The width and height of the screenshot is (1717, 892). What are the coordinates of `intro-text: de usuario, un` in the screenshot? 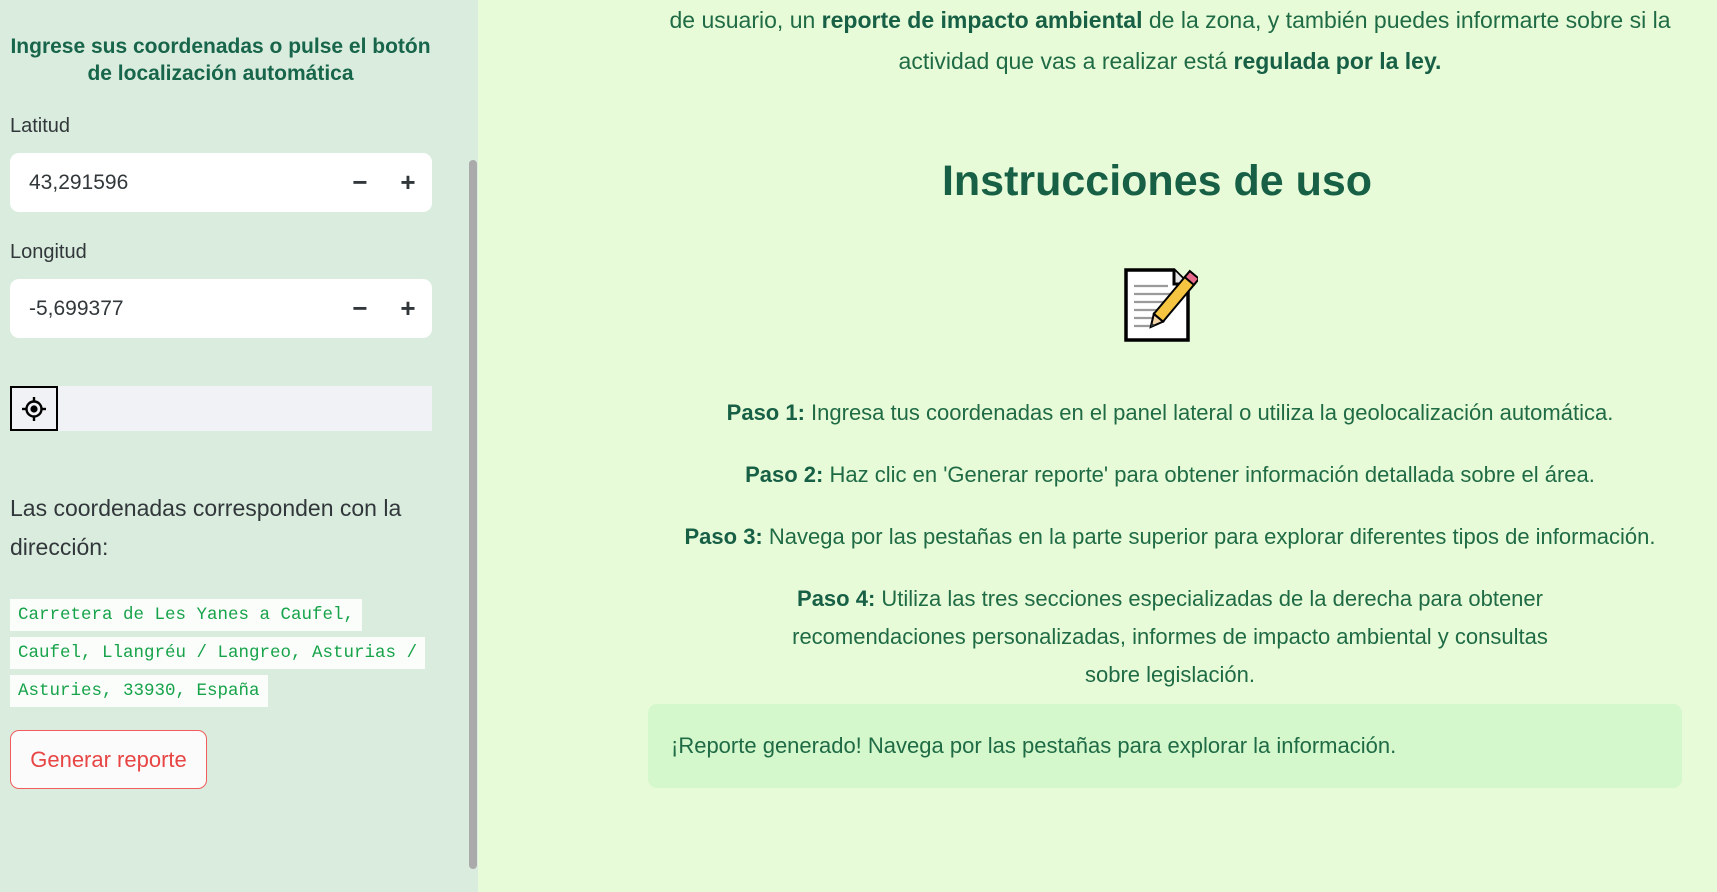 It's located at (745, 20).